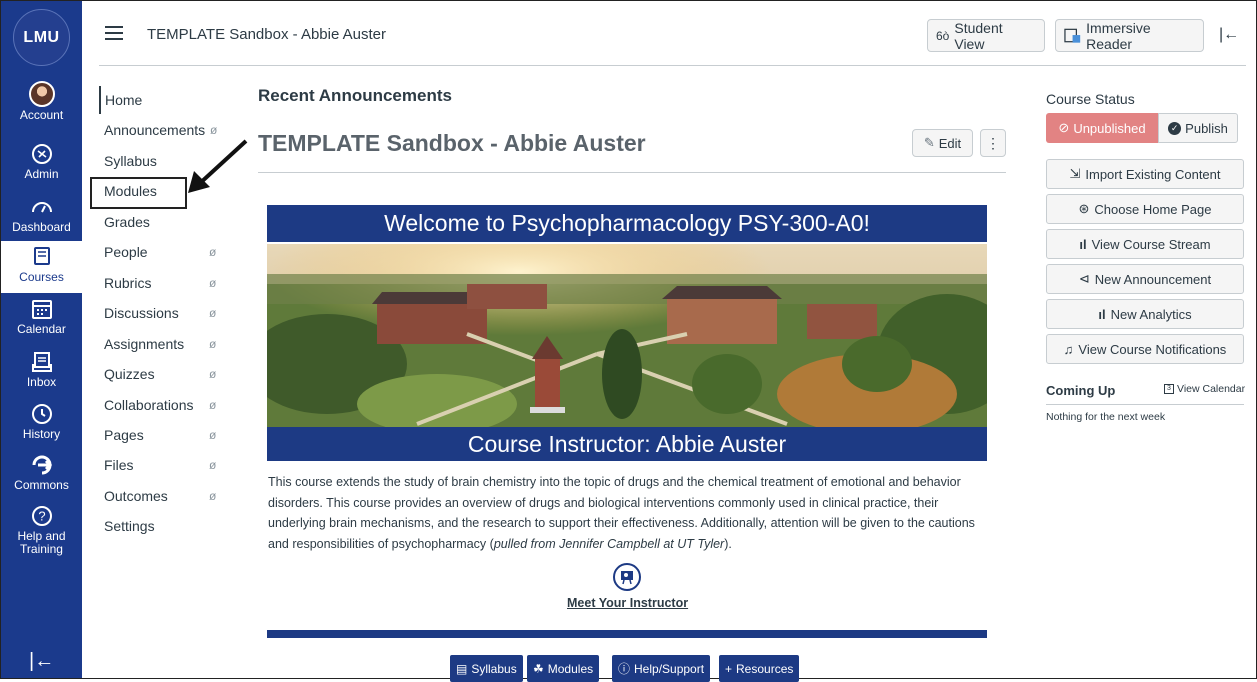 This screenshot has width=1257, height=682. I want to click on header-divider, so click(672, 65).